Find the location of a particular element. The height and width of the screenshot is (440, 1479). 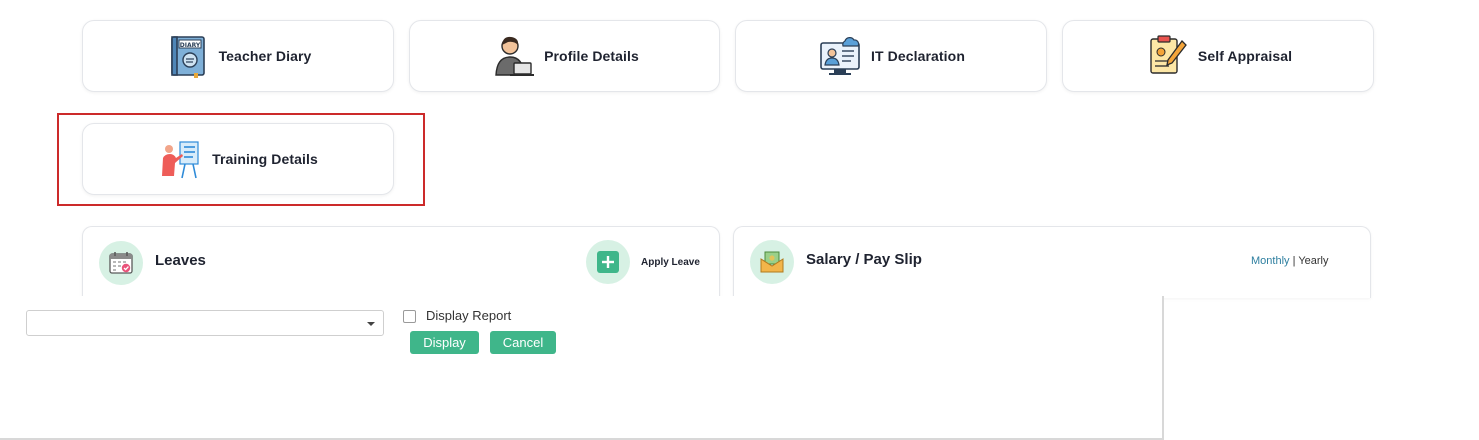

apply-leave-button is located at coordinates (608, 262).